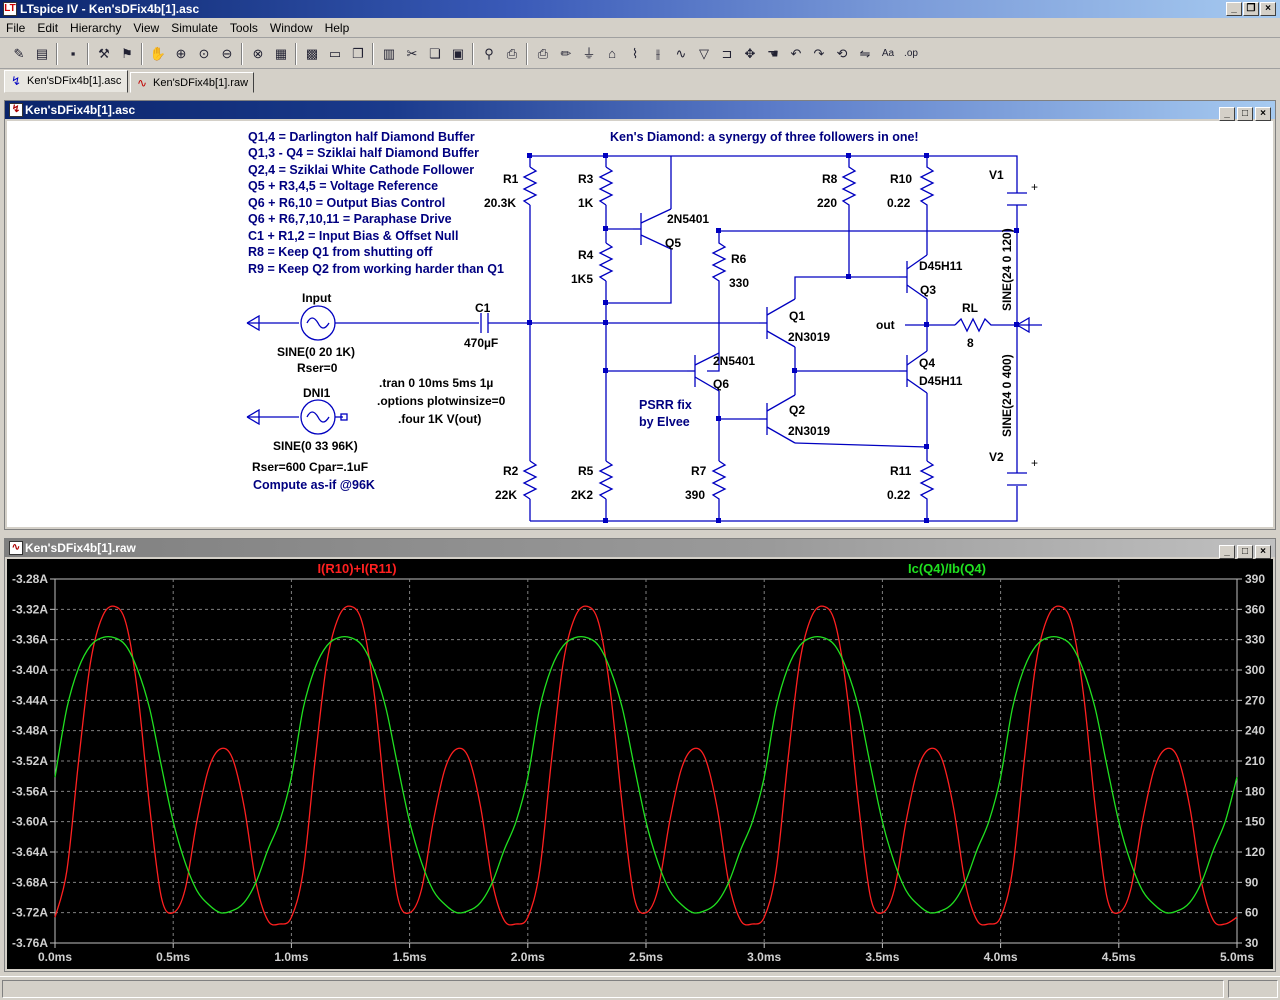 Image resolution: width=1280 pixels, height=1000 pixels. Describe the element at coordinates (181, 54) in the screenshot. I see `zoom-in-icon: ⊕` at that location.